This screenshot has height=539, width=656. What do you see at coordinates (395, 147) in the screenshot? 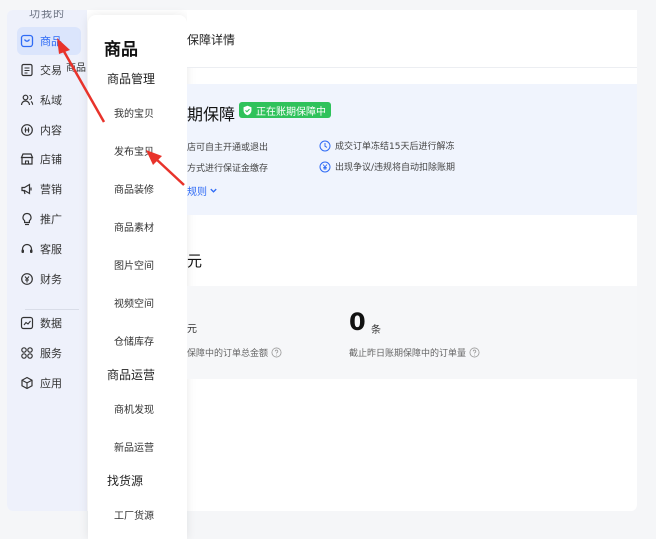
I see `benefit-text: 成交订单冻结15天后进行解冻` at bounding box center [395, 147].